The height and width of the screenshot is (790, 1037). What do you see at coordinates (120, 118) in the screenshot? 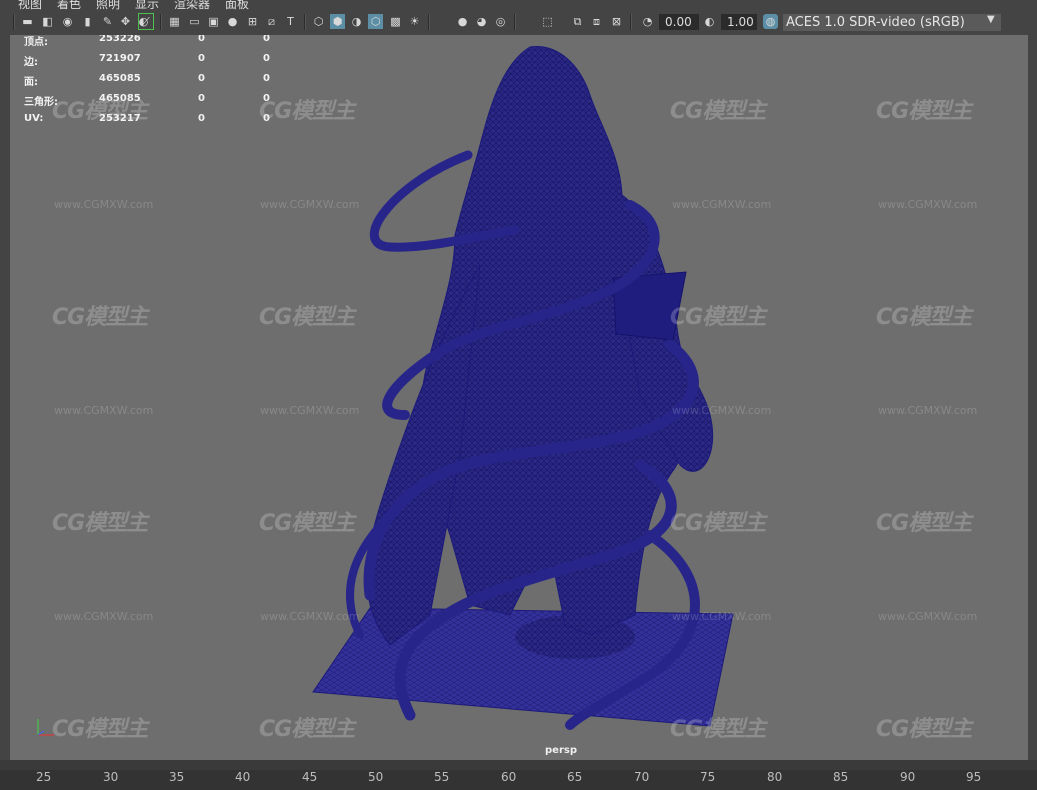
I see `hud-value: 253217` at bounding box center [120, 118].